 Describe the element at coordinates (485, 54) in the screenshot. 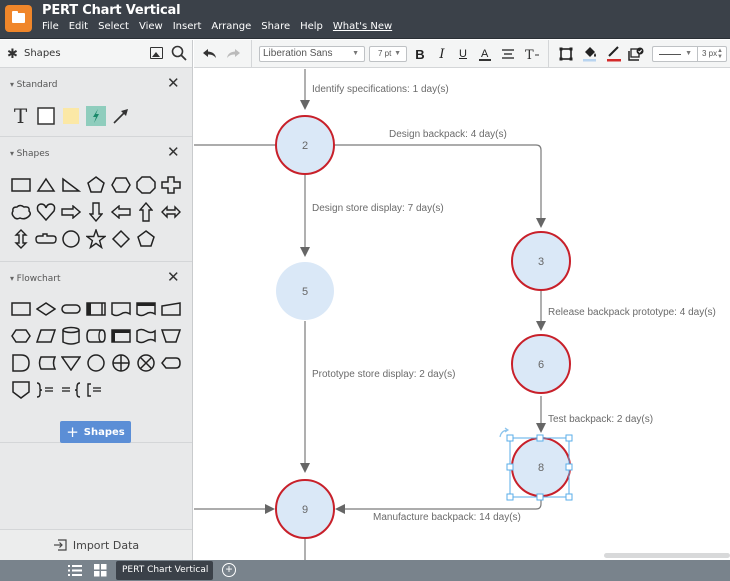

I see `text-color-button: A` at that location.